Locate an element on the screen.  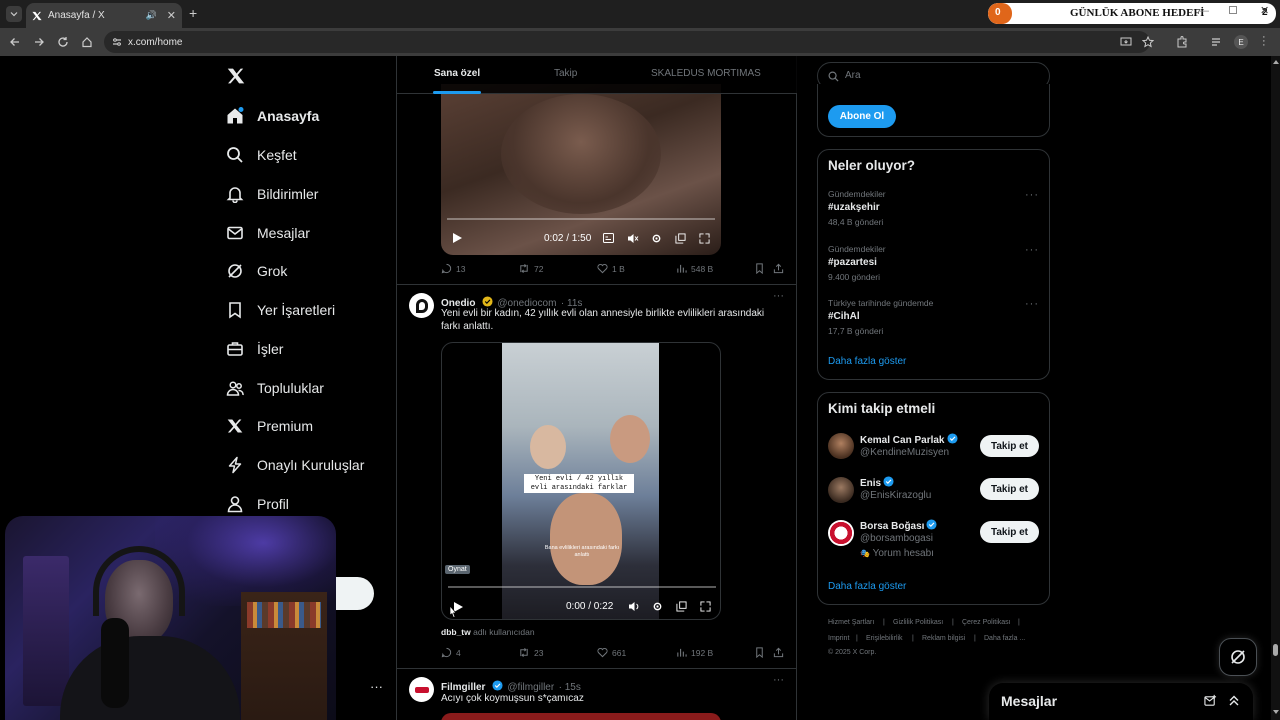
profile-avatar: E is located at coordinates (1241, 42).